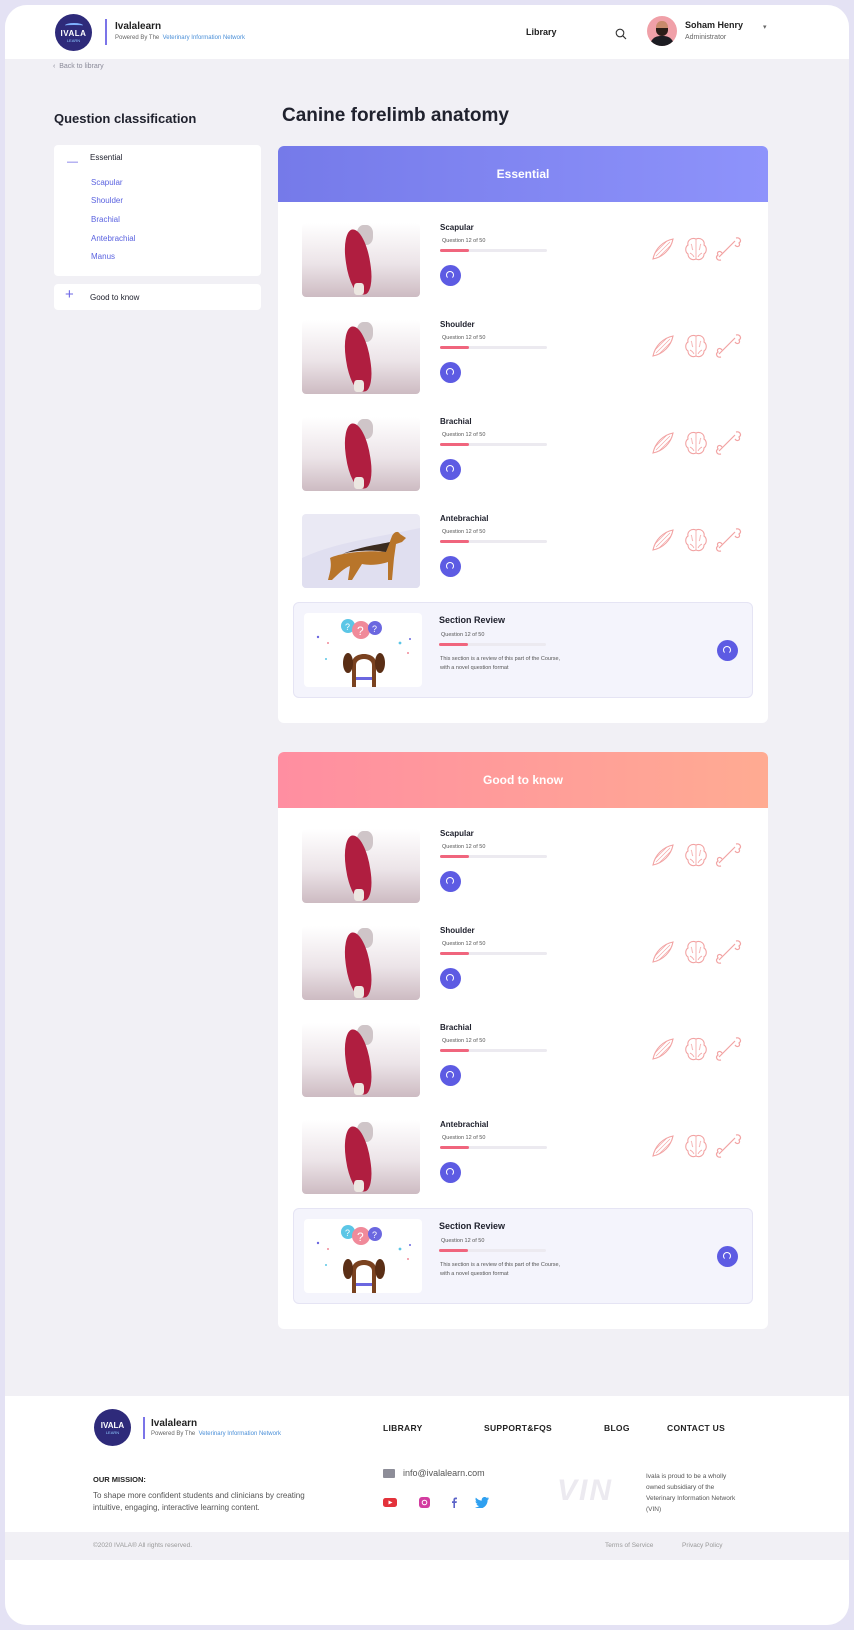 The image size is (854, 1630). What do you see at coordinates (662, 31) in the screenshot?
I see `avatar` at bounding box center [662, 31].